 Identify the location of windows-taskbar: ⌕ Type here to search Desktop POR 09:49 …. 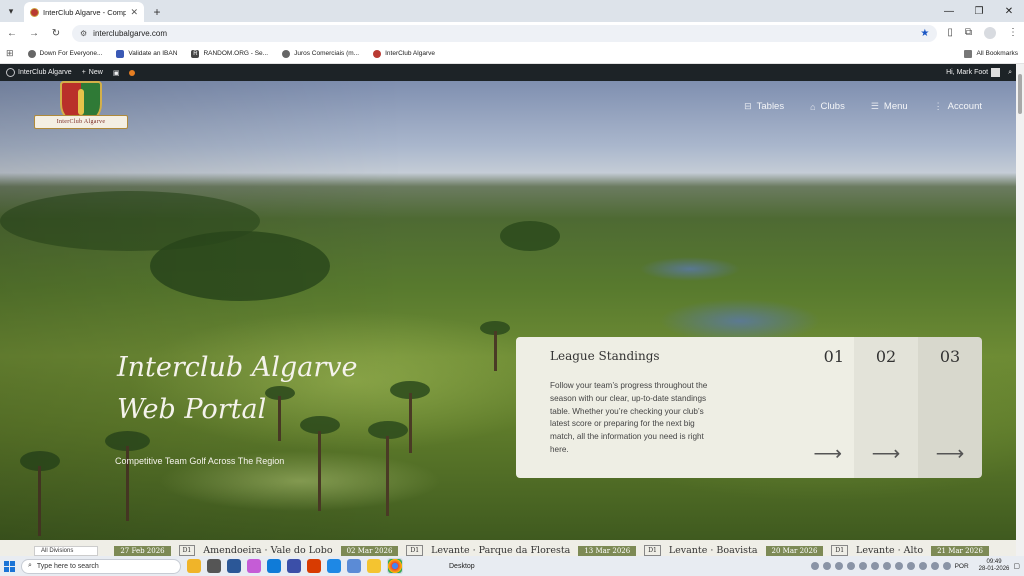
(512, 566).